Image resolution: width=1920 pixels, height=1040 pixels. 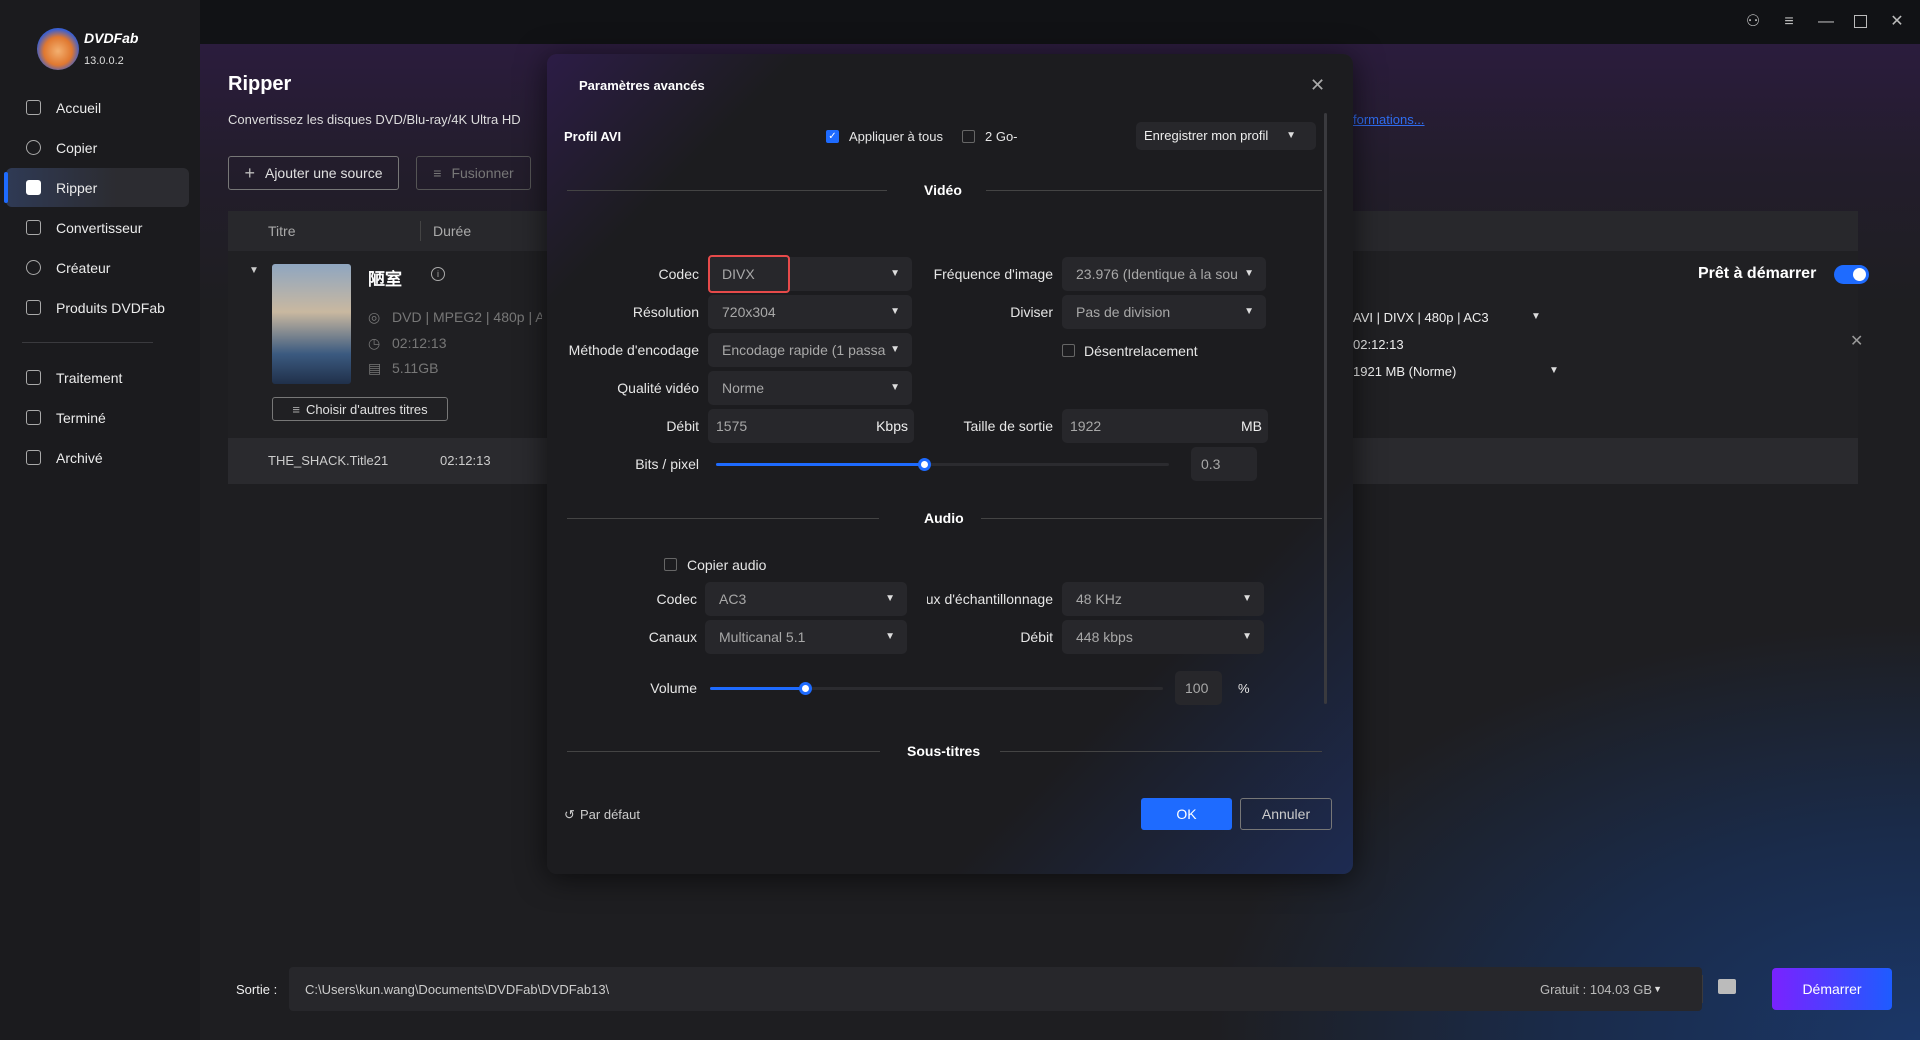 I want to click on sidebar-item-label: Traitement, so click(x=89, y=377).